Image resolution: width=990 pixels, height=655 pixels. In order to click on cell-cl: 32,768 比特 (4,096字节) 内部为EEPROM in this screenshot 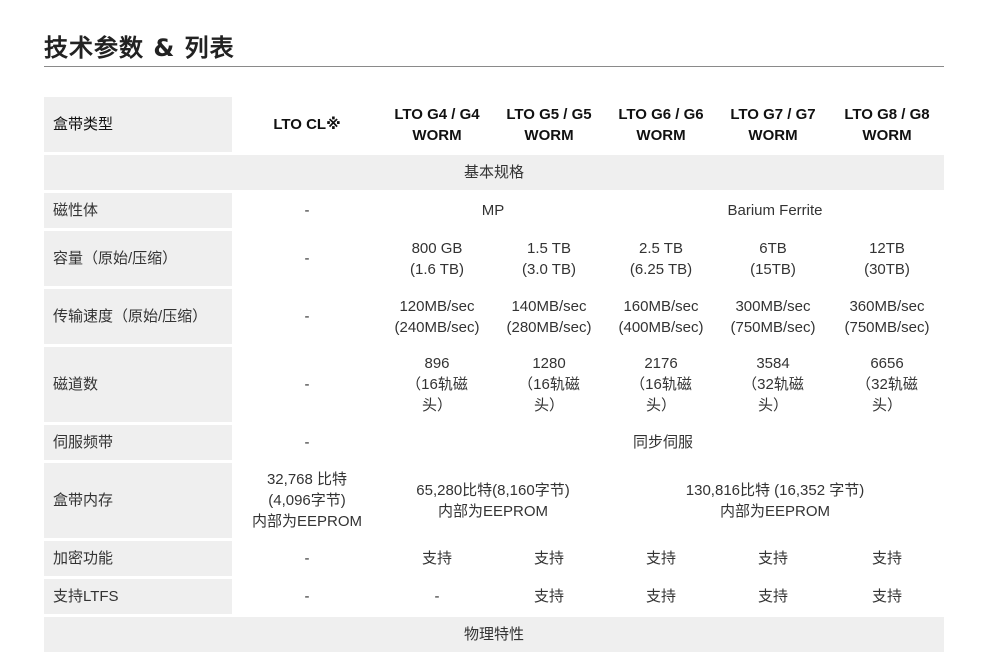, I will do `click(308, 500)`.